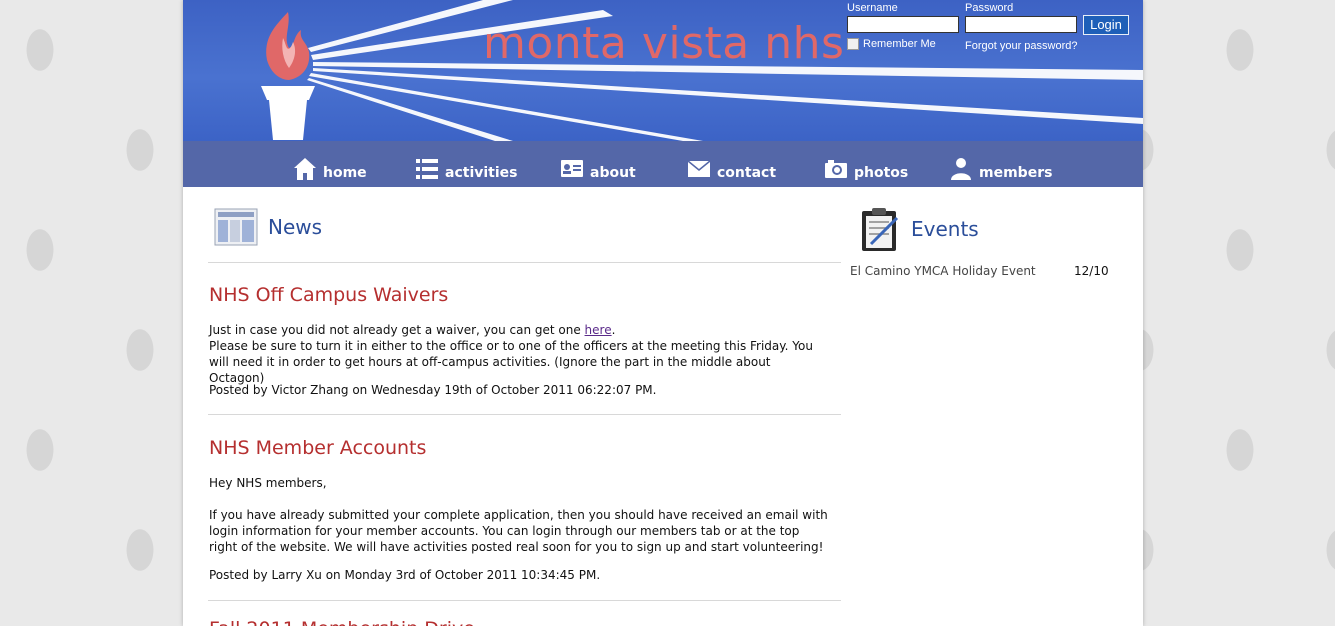 Image resolution: width=1335 pixels, height=626 pixels. What do you see at coordinates (1106, 25) in the screenshot?
I see `login-button: Login` at bounding box center [1106, 25].